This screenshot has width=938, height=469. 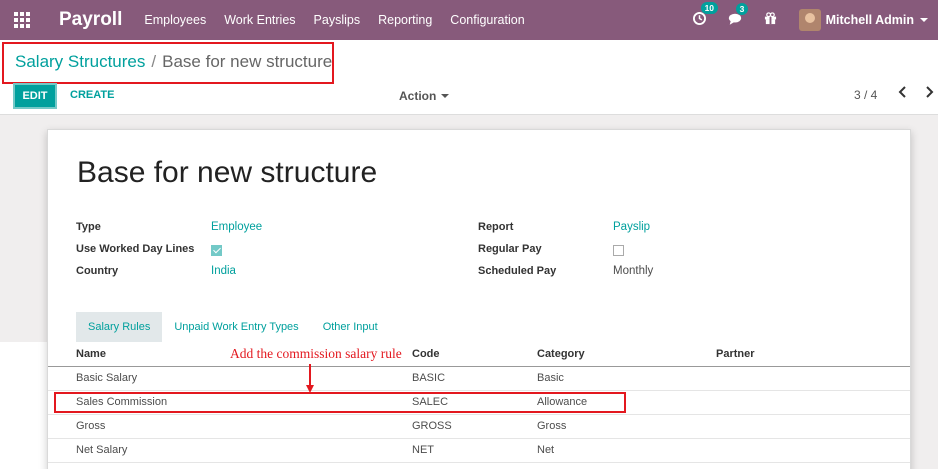 What do you see at coordinates (426, 354) in the screenshot?
I see `column-header-code: Code` at bounding box center [426, 354].